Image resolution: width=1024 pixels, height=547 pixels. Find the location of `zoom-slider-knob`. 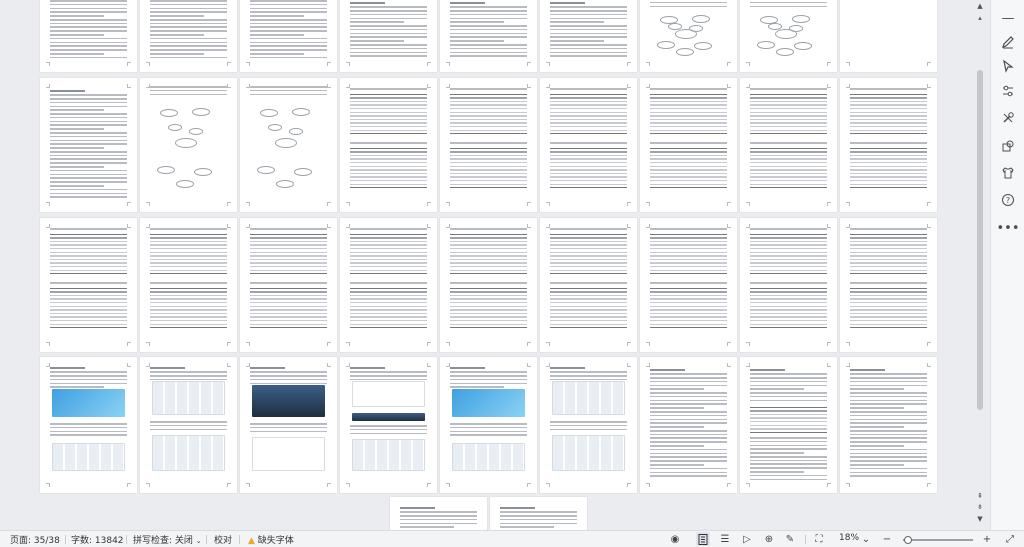

zoom-slider-knob is located at coordinates (908, 540).